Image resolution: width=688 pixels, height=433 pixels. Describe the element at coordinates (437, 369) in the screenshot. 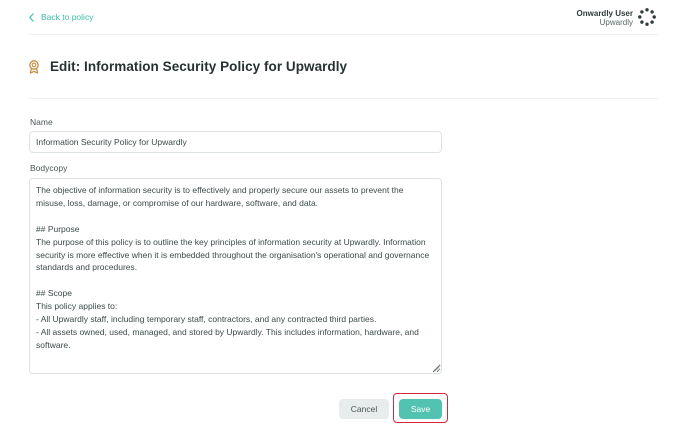

I see `resize-handle-icon` at that location.